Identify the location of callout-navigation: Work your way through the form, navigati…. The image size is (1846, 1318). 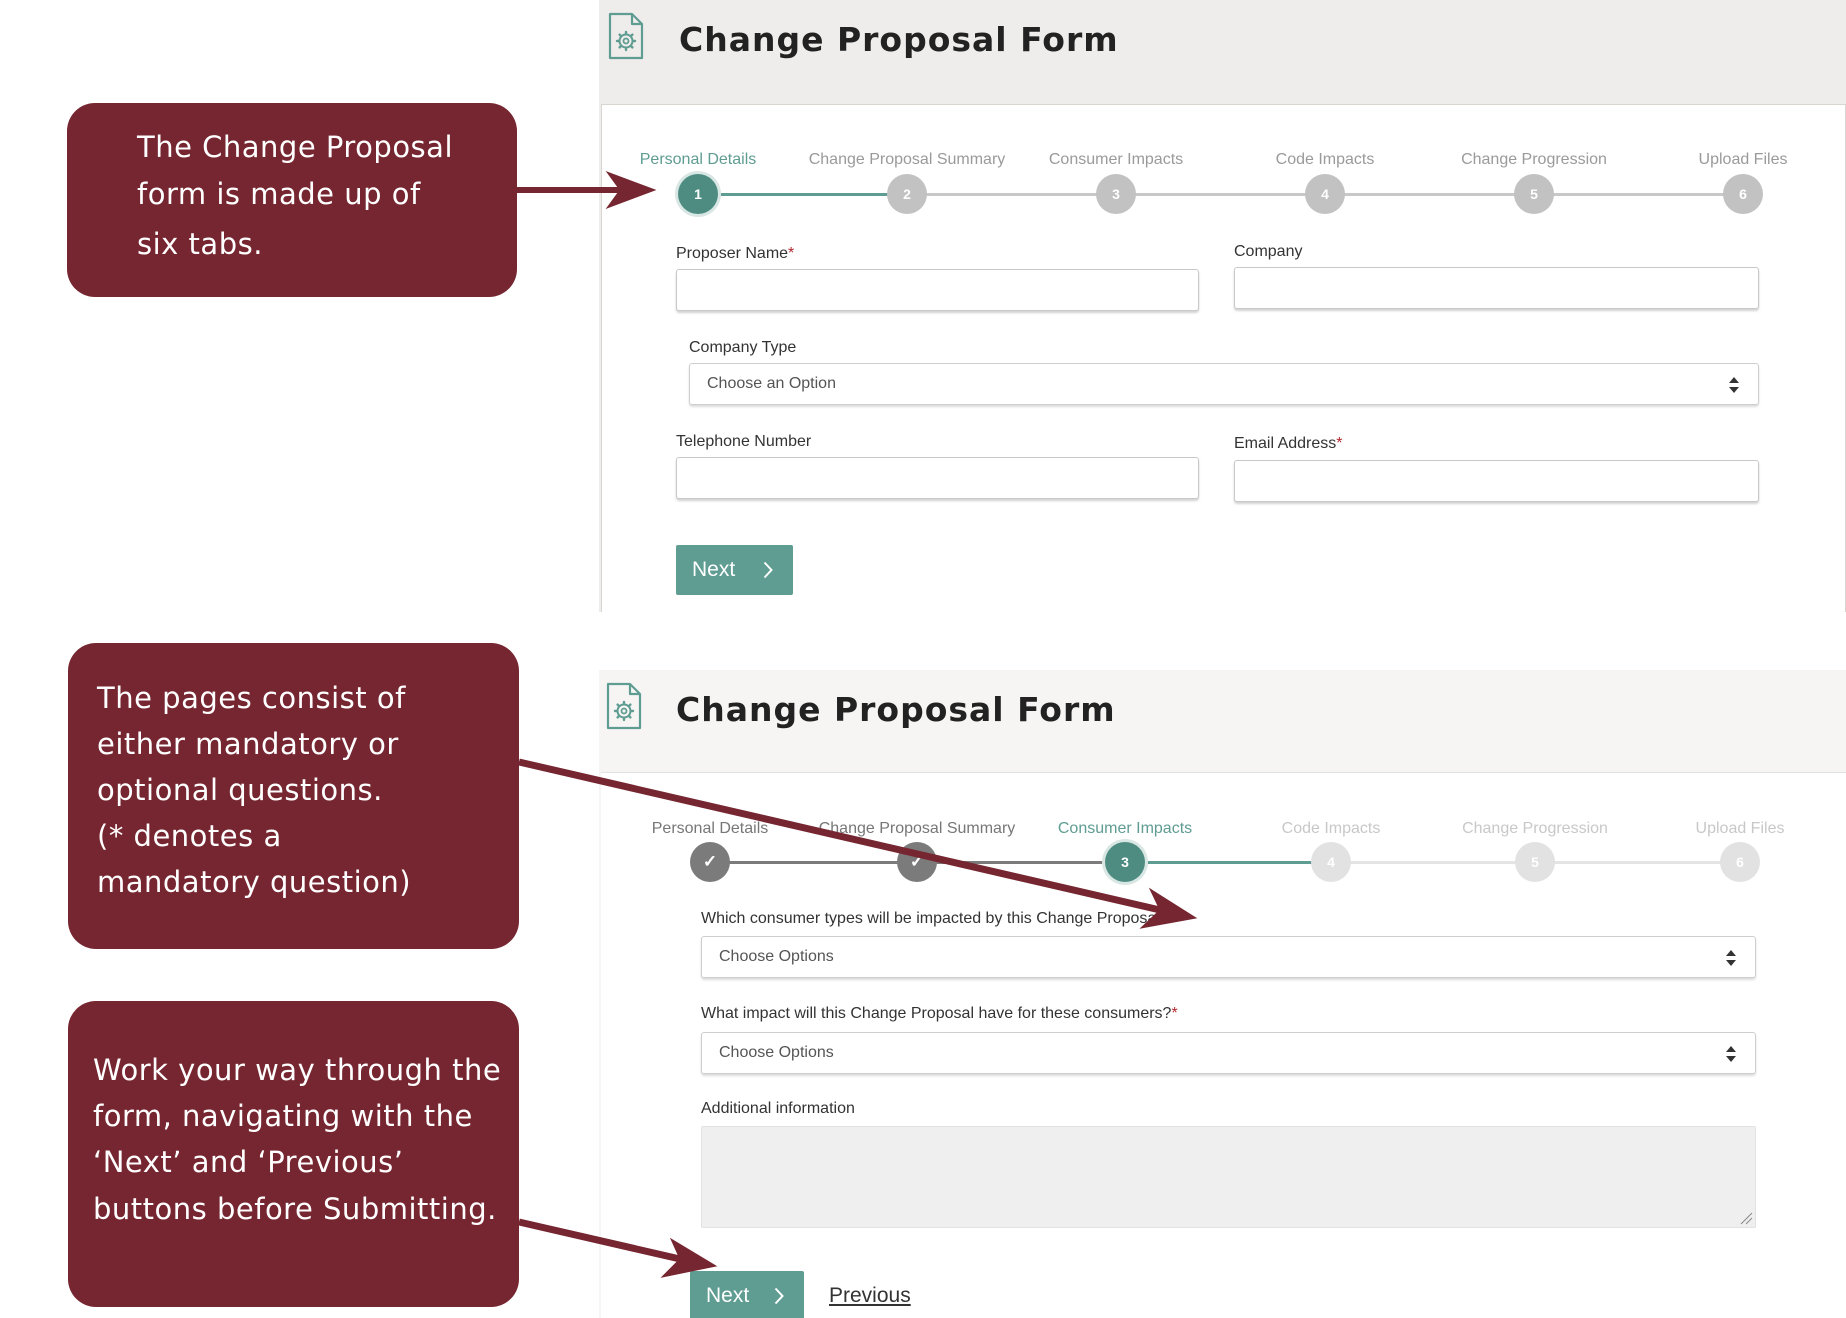
(293, 1154).